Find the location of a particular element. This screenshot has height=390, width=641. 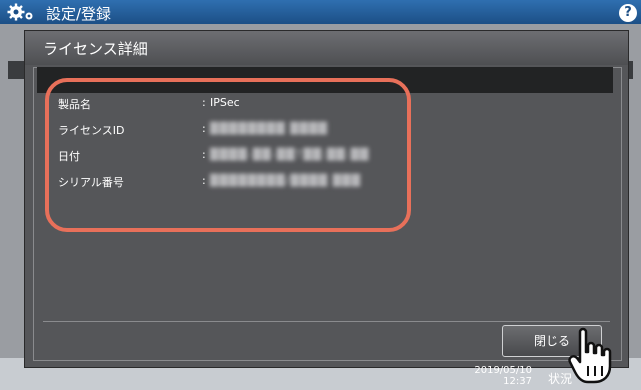

help-button: ? is located at coordinates (628, 13).